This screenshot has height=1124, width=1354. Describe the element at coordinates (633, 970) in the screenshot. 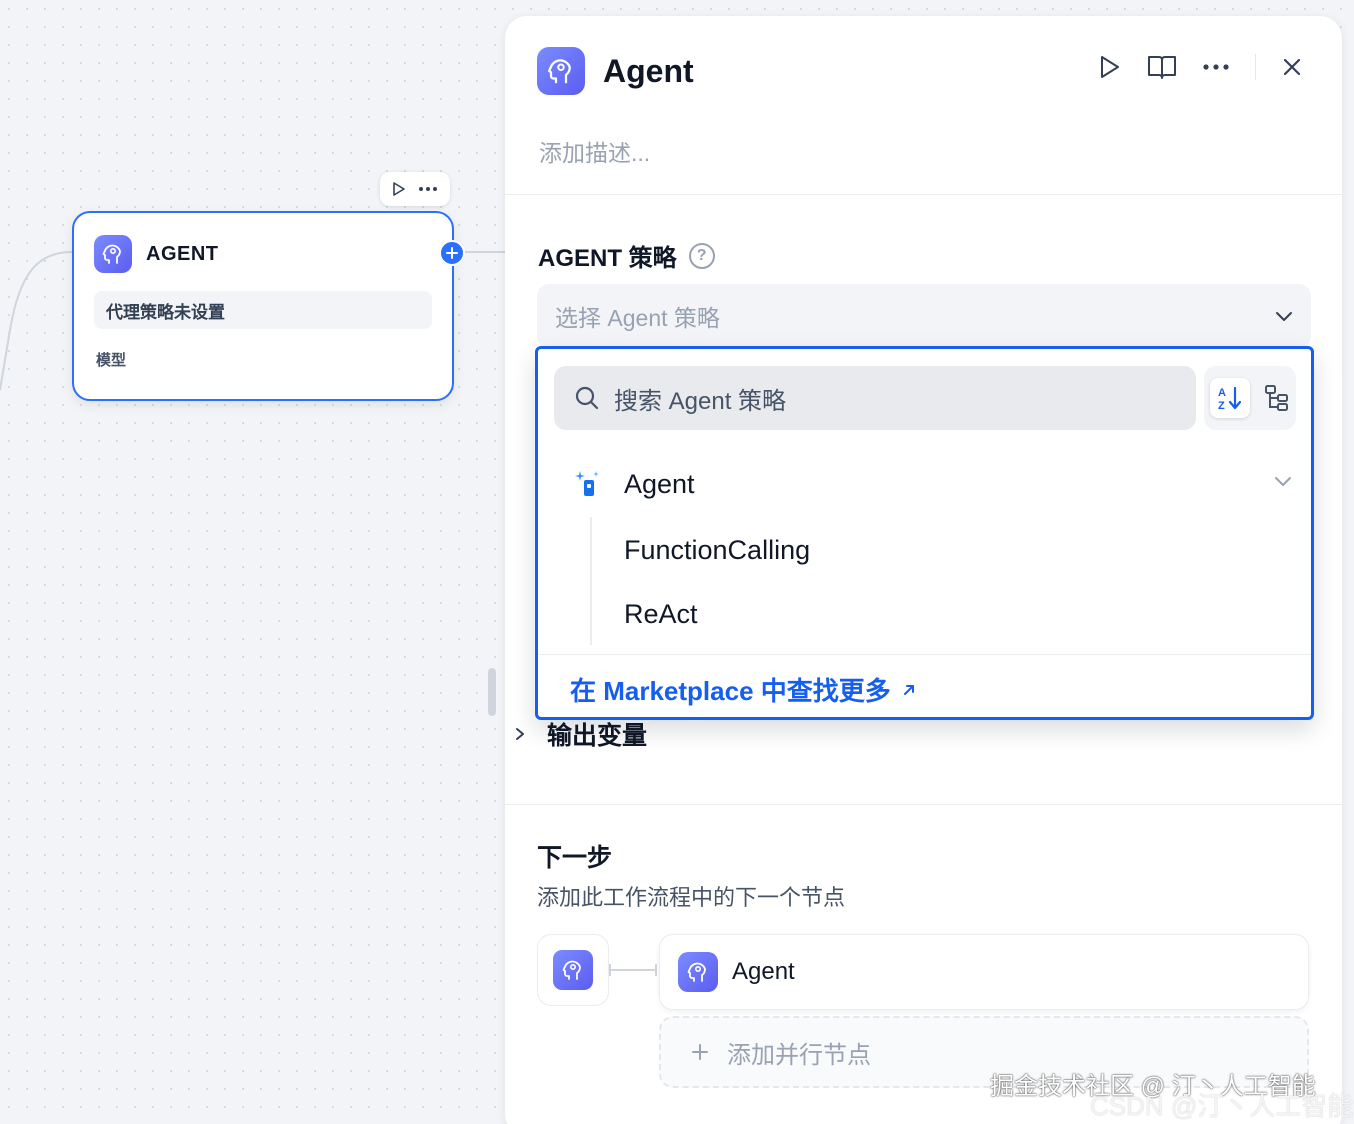

I see `next-step-connector` at that location.